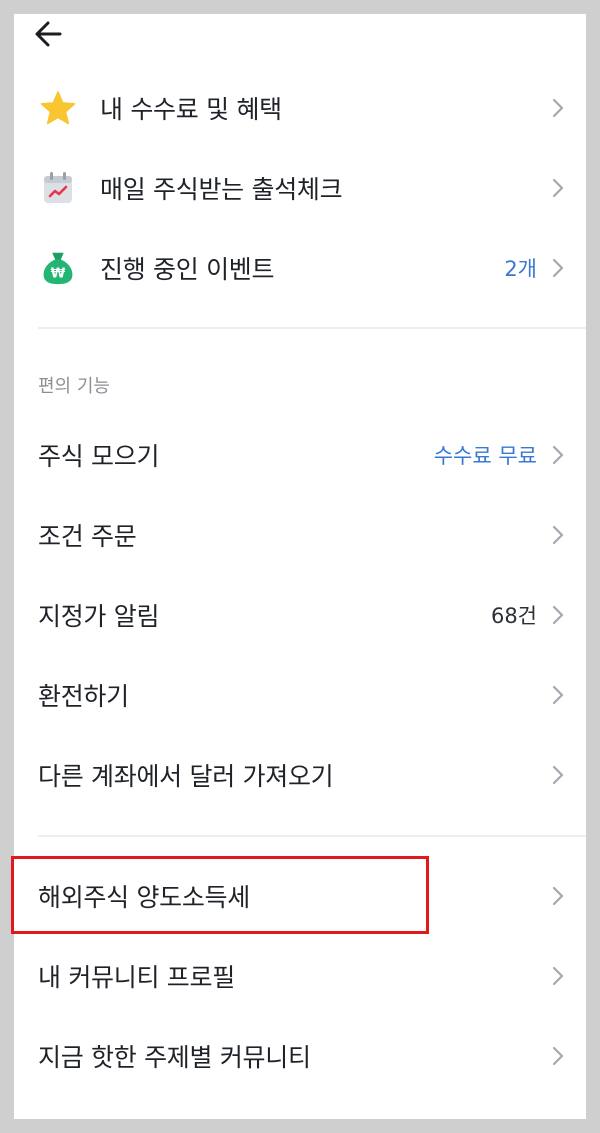 This screenshot has height=1133, width=600. I want to click on ongoing-events-item: ₩ 진행 중인 이벤트 2개, so click(301, 268).